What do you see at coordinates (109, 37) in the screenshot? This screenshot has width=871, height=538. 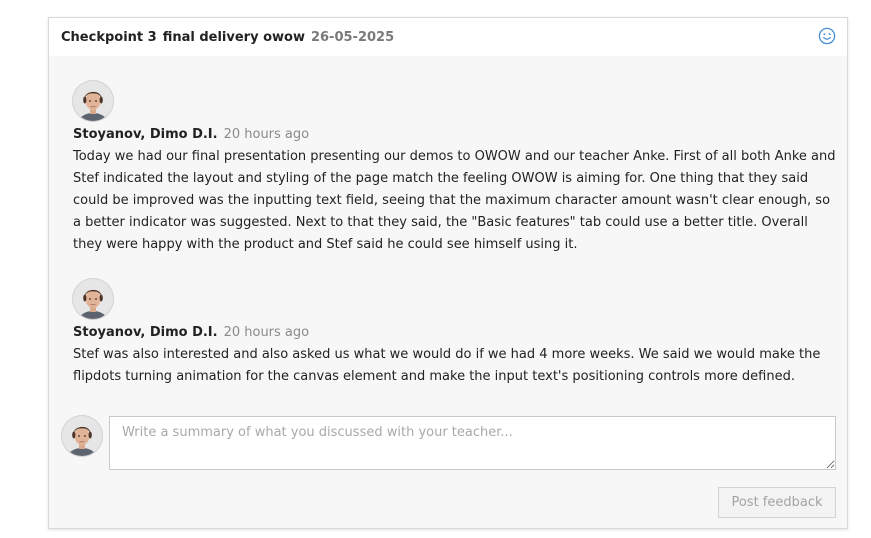 I see `checkpoint-title: Checkpoint 3` at bounding box center [109, 37].